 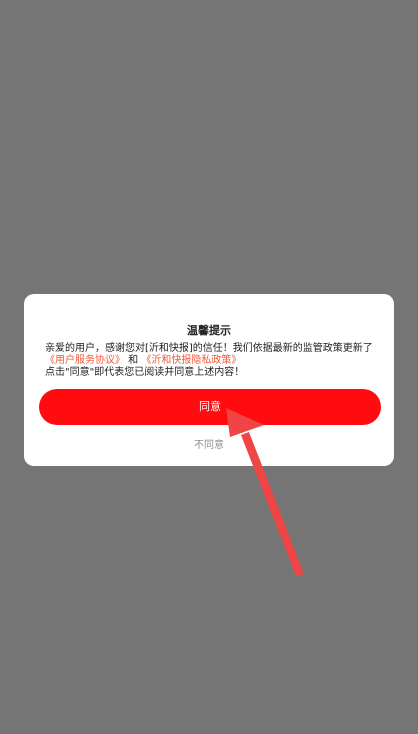 What do you see at coordinates (133, 360) in the screenshot?
I see `and-text: 和` at bounding box center [133, 360].